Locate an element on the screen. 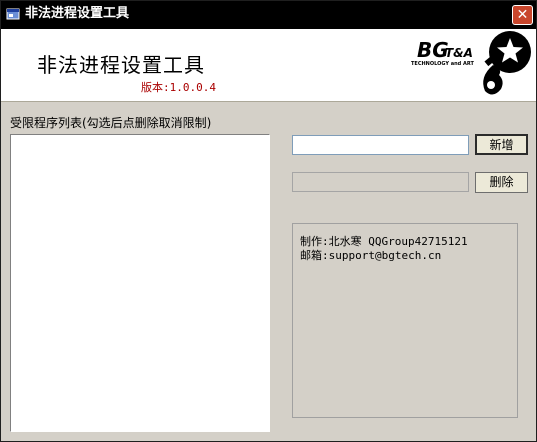 The image size is (537, 442). delete-button: 删除 is located at coordinates (501, 182).